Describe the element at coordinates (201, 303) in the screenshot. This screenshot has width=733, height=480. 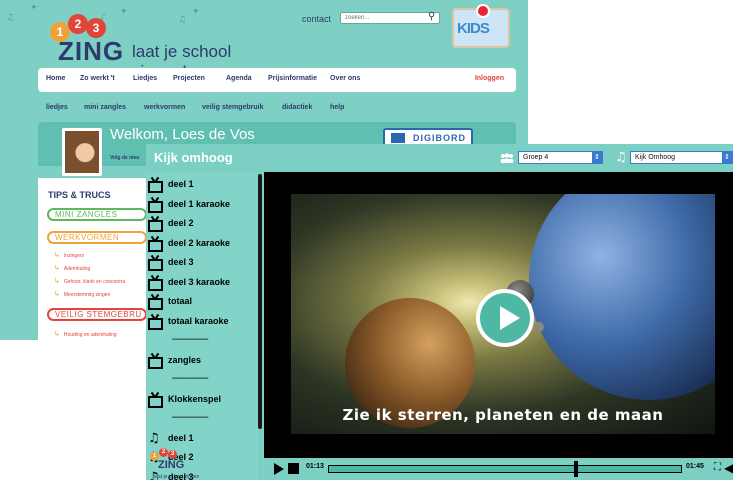
I see `track-item: totaal` at that location.